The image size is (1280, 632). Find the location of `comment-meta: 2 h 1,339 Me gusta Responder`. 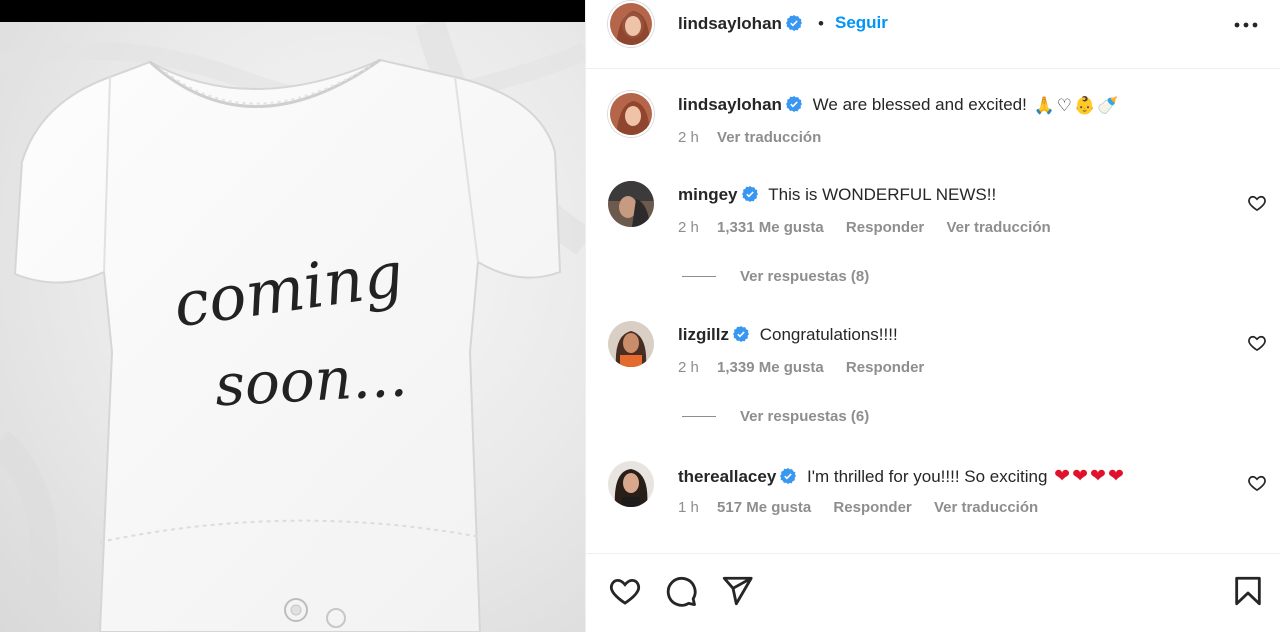

comment-meta: 2 h 1,339 Me gusta Responder is located at coordinates (810, 367).